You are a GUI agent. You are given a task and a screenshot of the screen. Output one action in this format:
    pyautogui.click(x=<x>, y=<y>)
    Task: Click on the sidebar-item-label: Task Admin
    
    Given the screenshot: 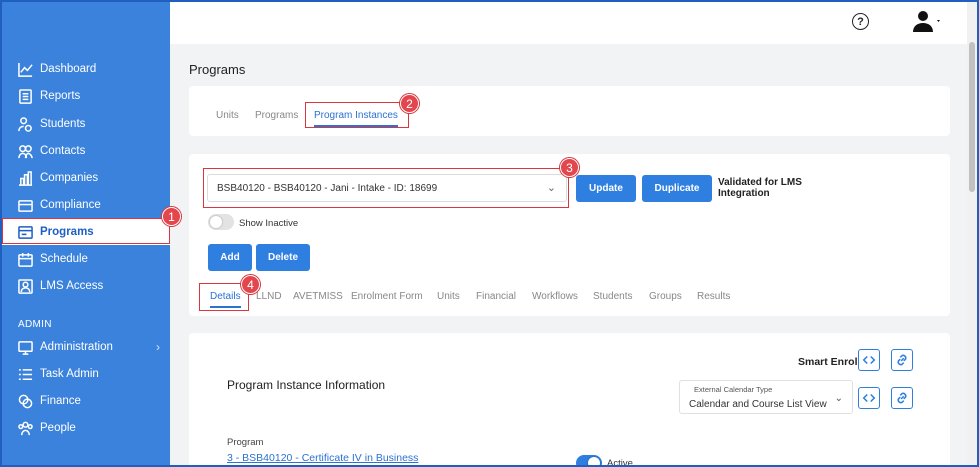 What is the action you would take?
    pyautogui.click(x=69, y=374)
    